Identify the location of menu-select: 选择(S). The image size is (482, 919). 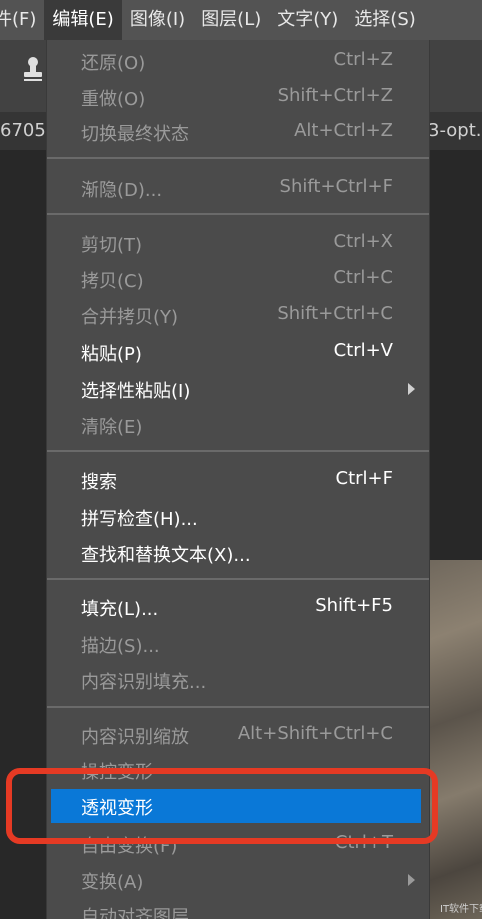
(384, 20).